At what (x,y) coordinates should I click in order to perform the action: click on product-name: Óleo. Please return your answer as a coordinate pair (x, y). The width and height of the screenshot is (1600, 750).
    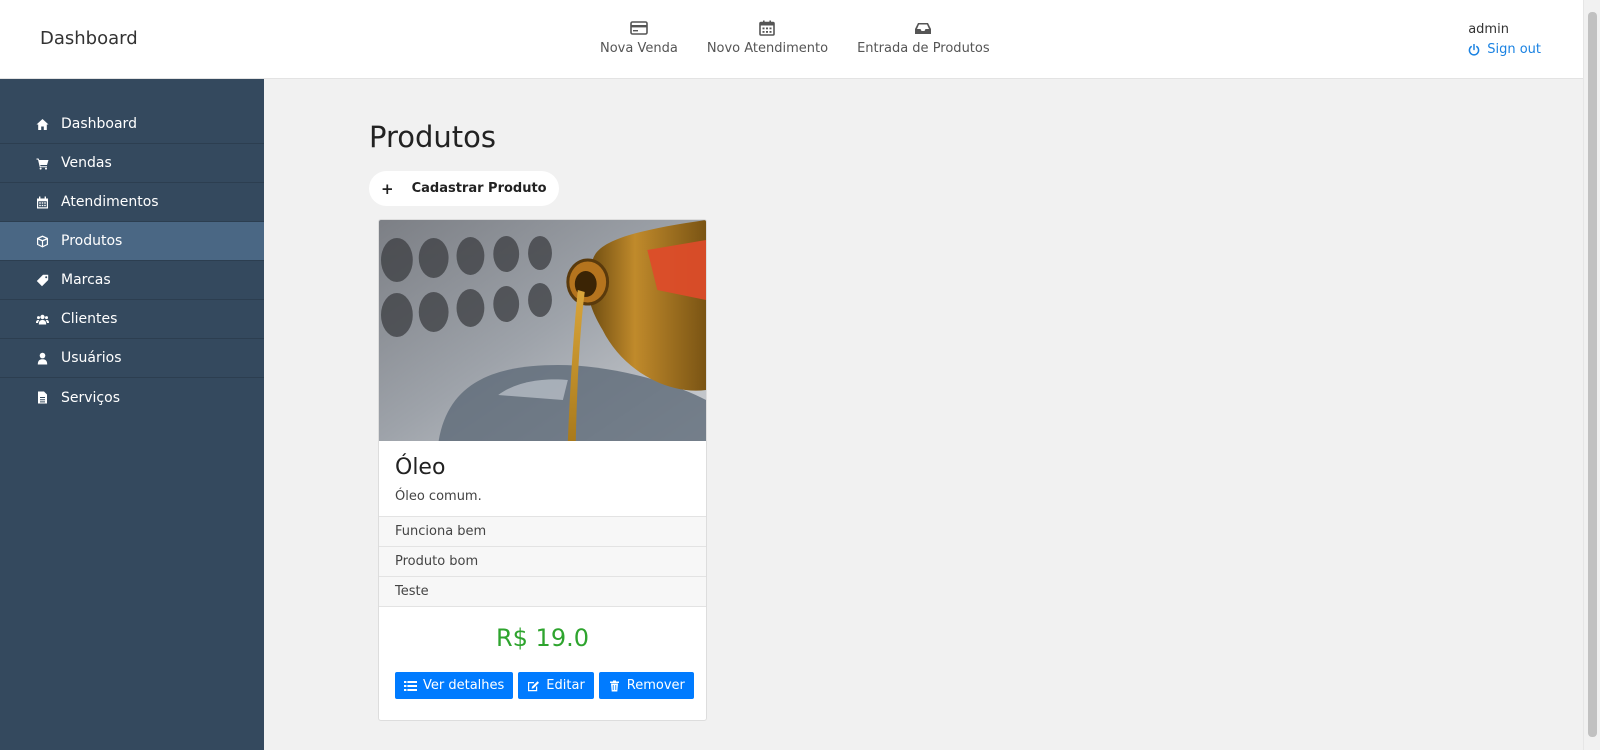
    Looking at the image, I should click on (420, 467).